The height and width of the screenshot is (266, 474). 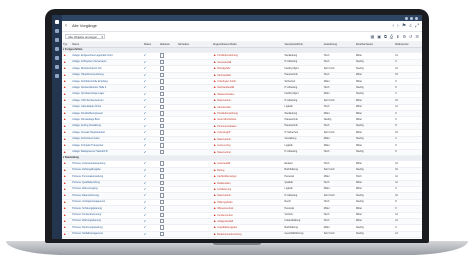 What do you see at coordinates (57, 31) in the screenshot?
I see `list-icon` at bounding box center [57, 31].